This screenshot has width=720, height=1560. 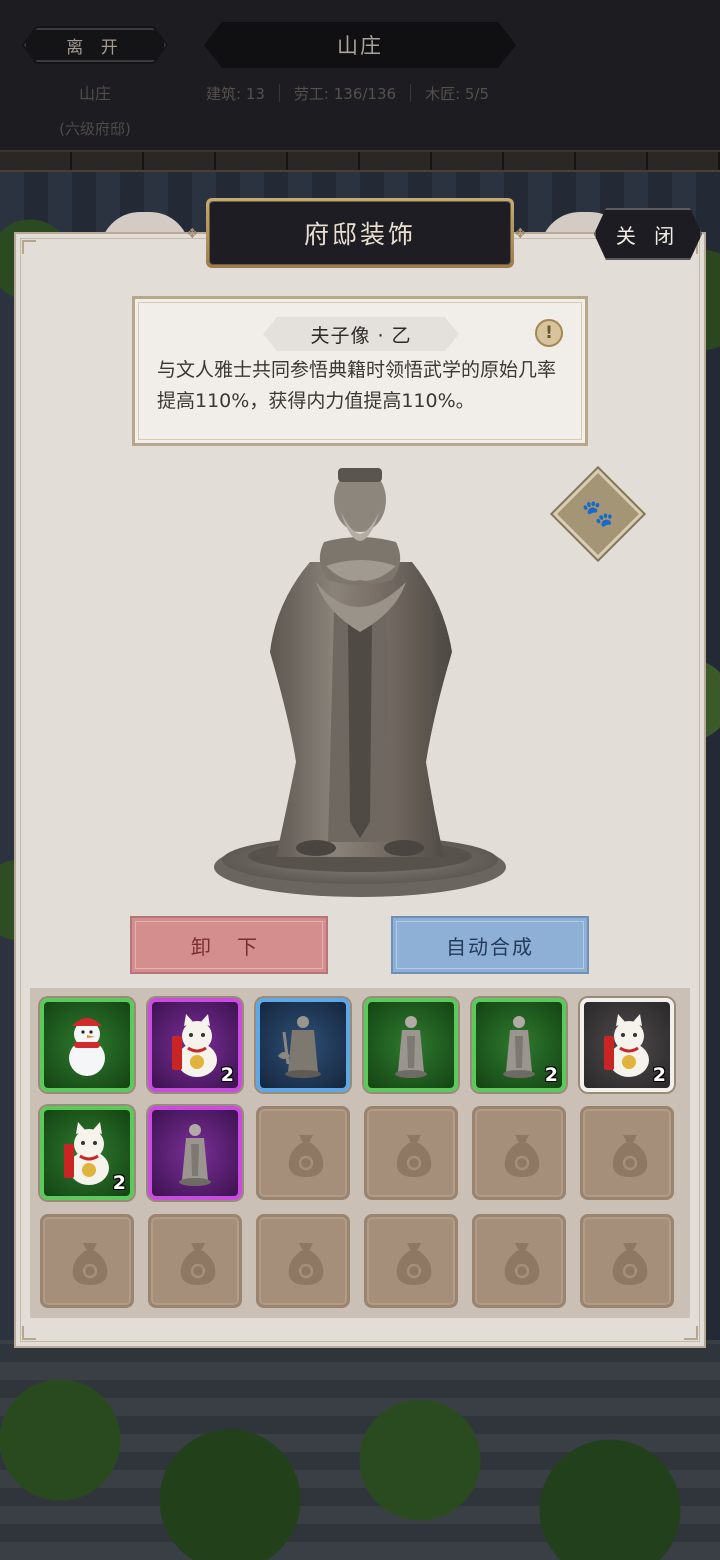 I want to click on dialog-title-plate: 府邸装饰, so click(x=360, y=233).